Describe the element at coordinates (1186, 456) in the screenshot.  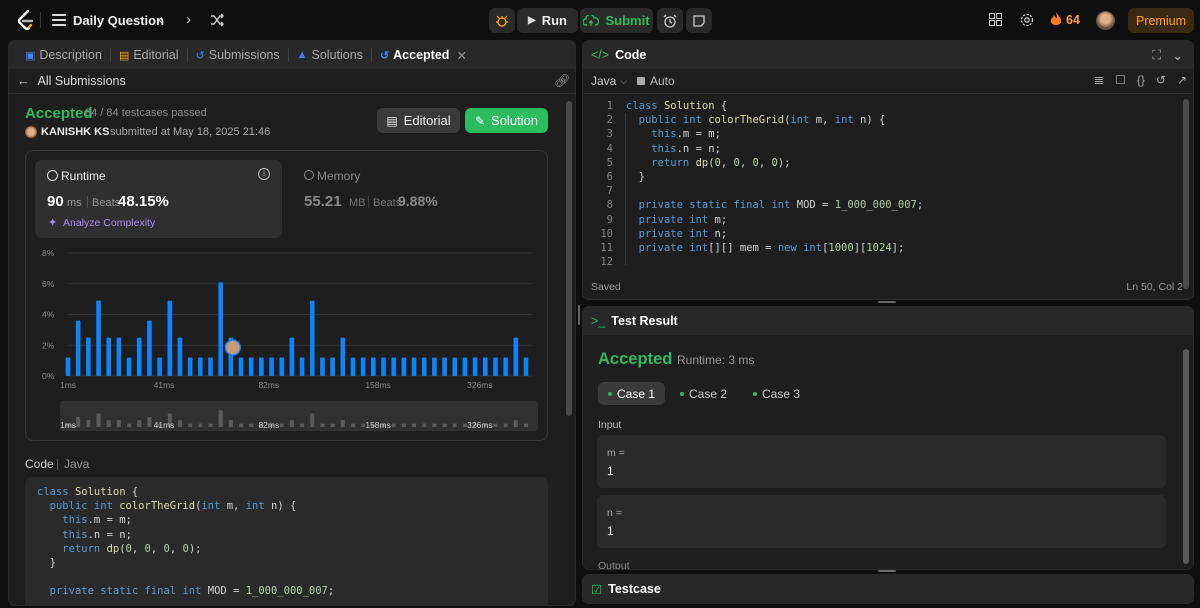
I see `result-scrollbar` at that location.